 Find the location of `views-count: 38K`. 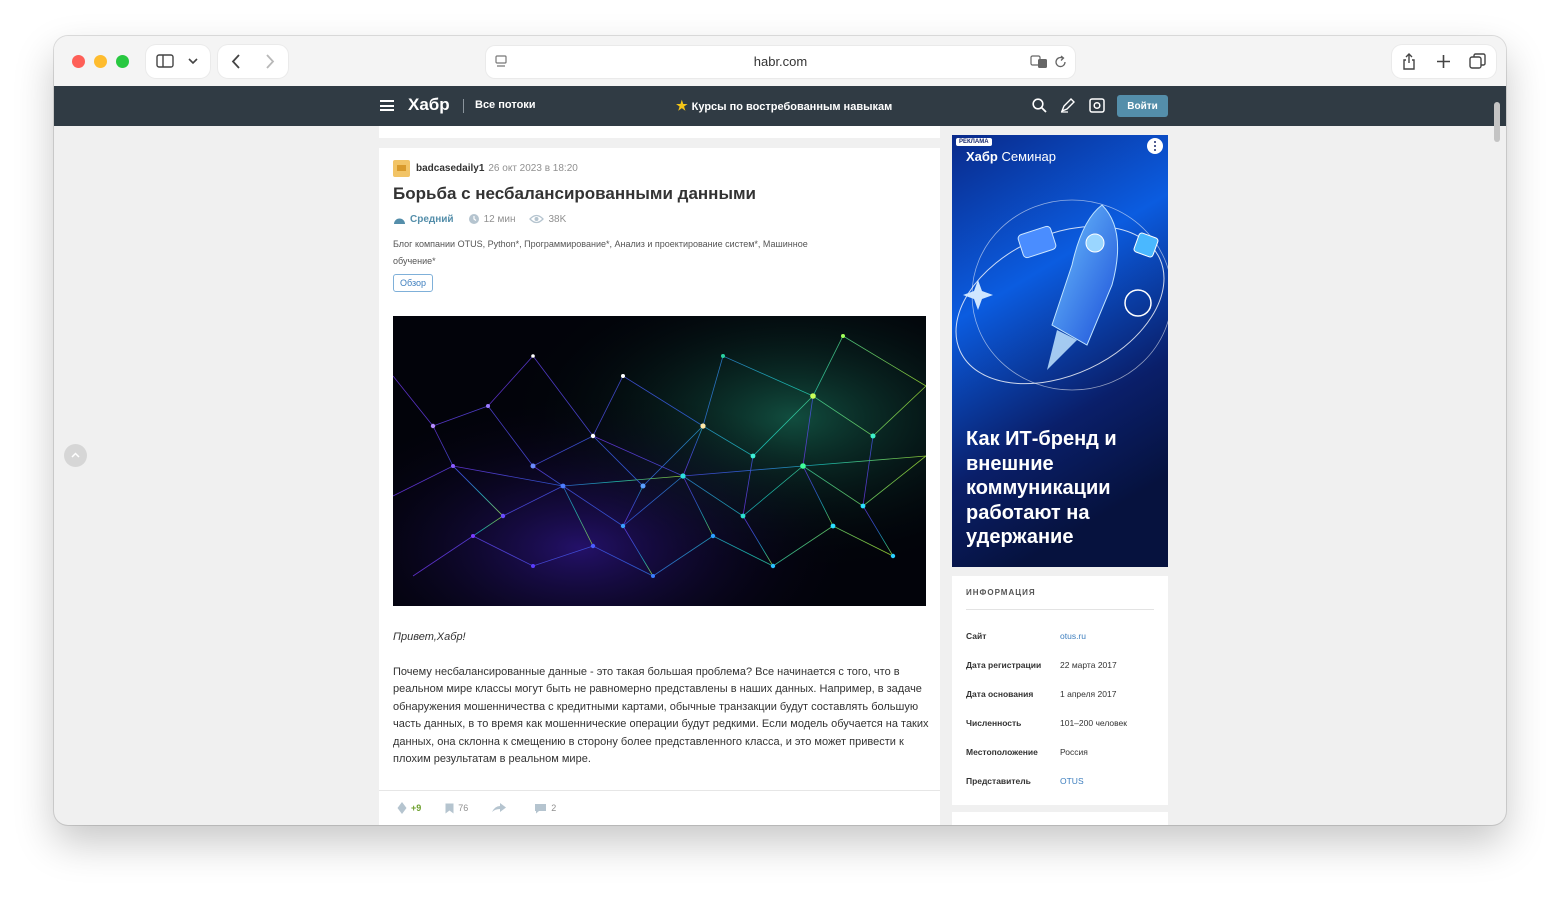

views-count: 38K is located at coordinates (547, 219).